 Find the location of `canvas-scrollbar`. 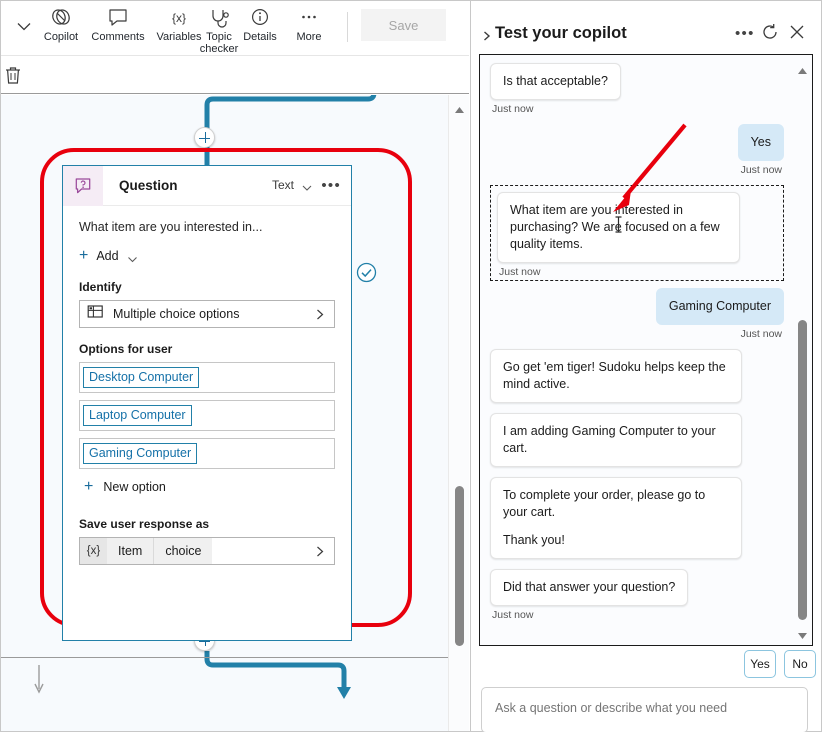

canvas-scrollbar is located at coordinates (458, 413).